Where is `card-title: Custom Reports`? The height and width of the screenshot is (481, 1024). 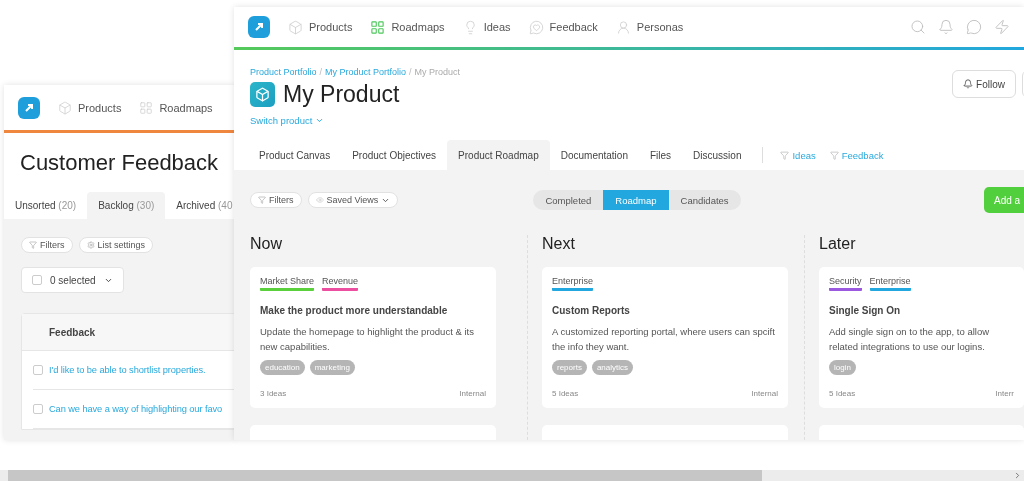
card-title: Custom Reports is located at coordinates (591, 310).